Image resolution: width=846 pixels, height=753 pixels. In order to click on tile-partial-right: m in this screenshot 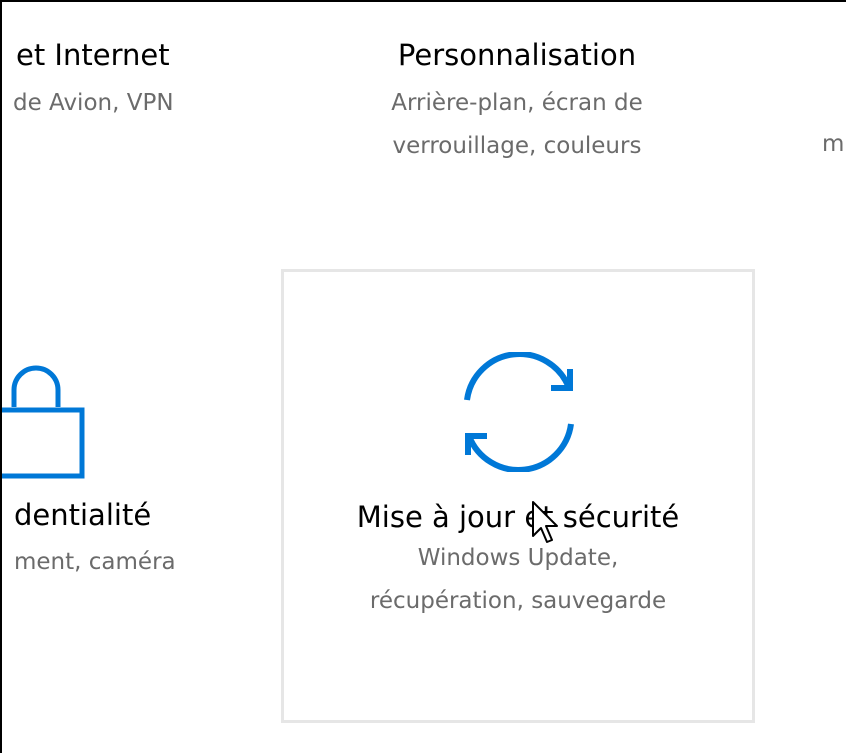, I will do `click(824, 145)`.